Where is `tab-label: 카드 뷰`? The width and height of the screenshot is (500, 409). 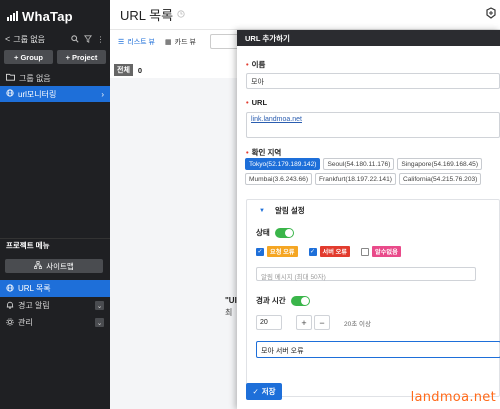 tab-label: 카드 뷰 is located at coordinates (185, 42).